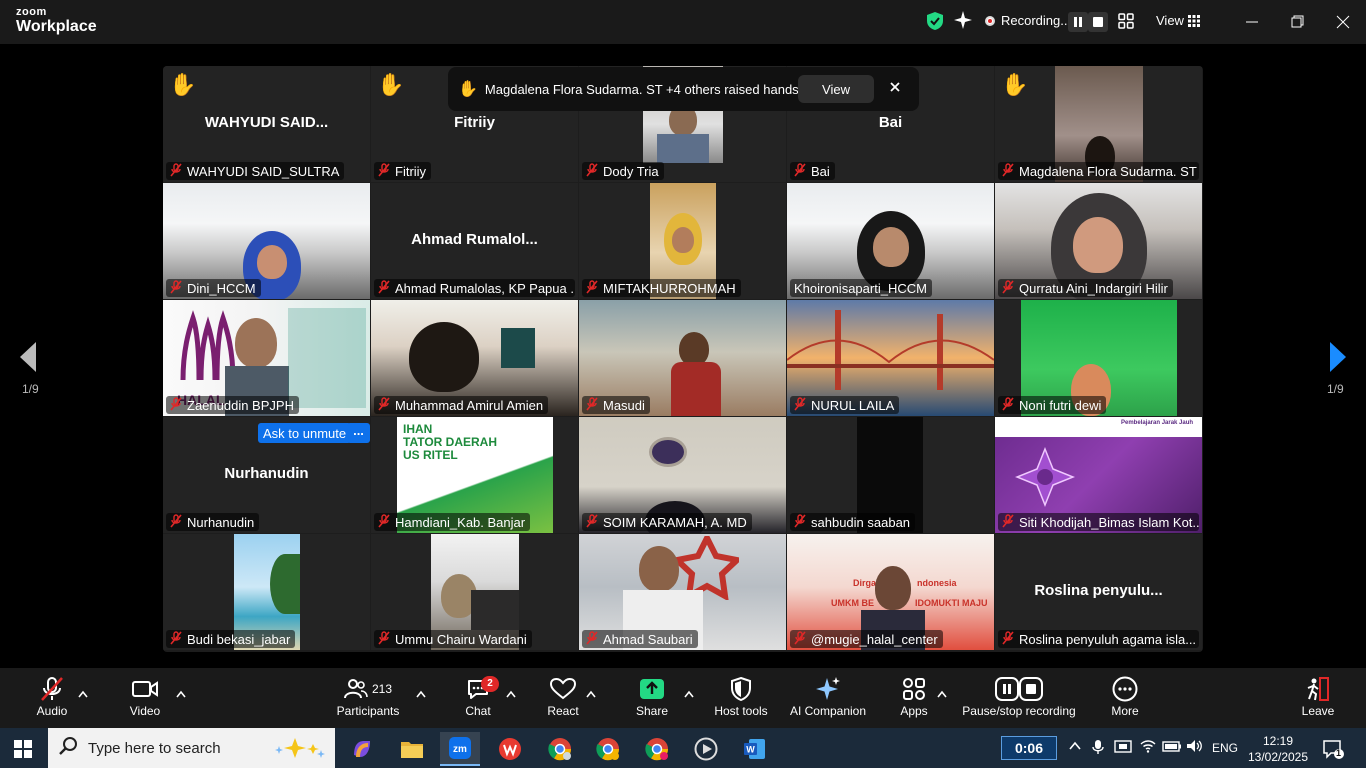  I want to click on share-options-chevron-icon, so click(689, 694).